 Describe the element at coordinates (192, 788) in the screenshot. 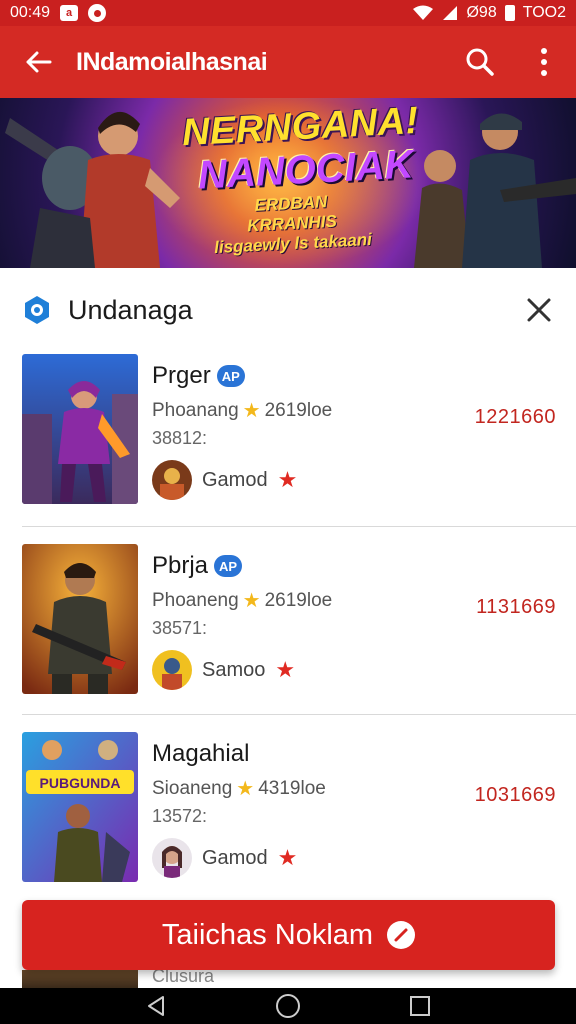

I see `meta-label: Sioaneng` at that location.